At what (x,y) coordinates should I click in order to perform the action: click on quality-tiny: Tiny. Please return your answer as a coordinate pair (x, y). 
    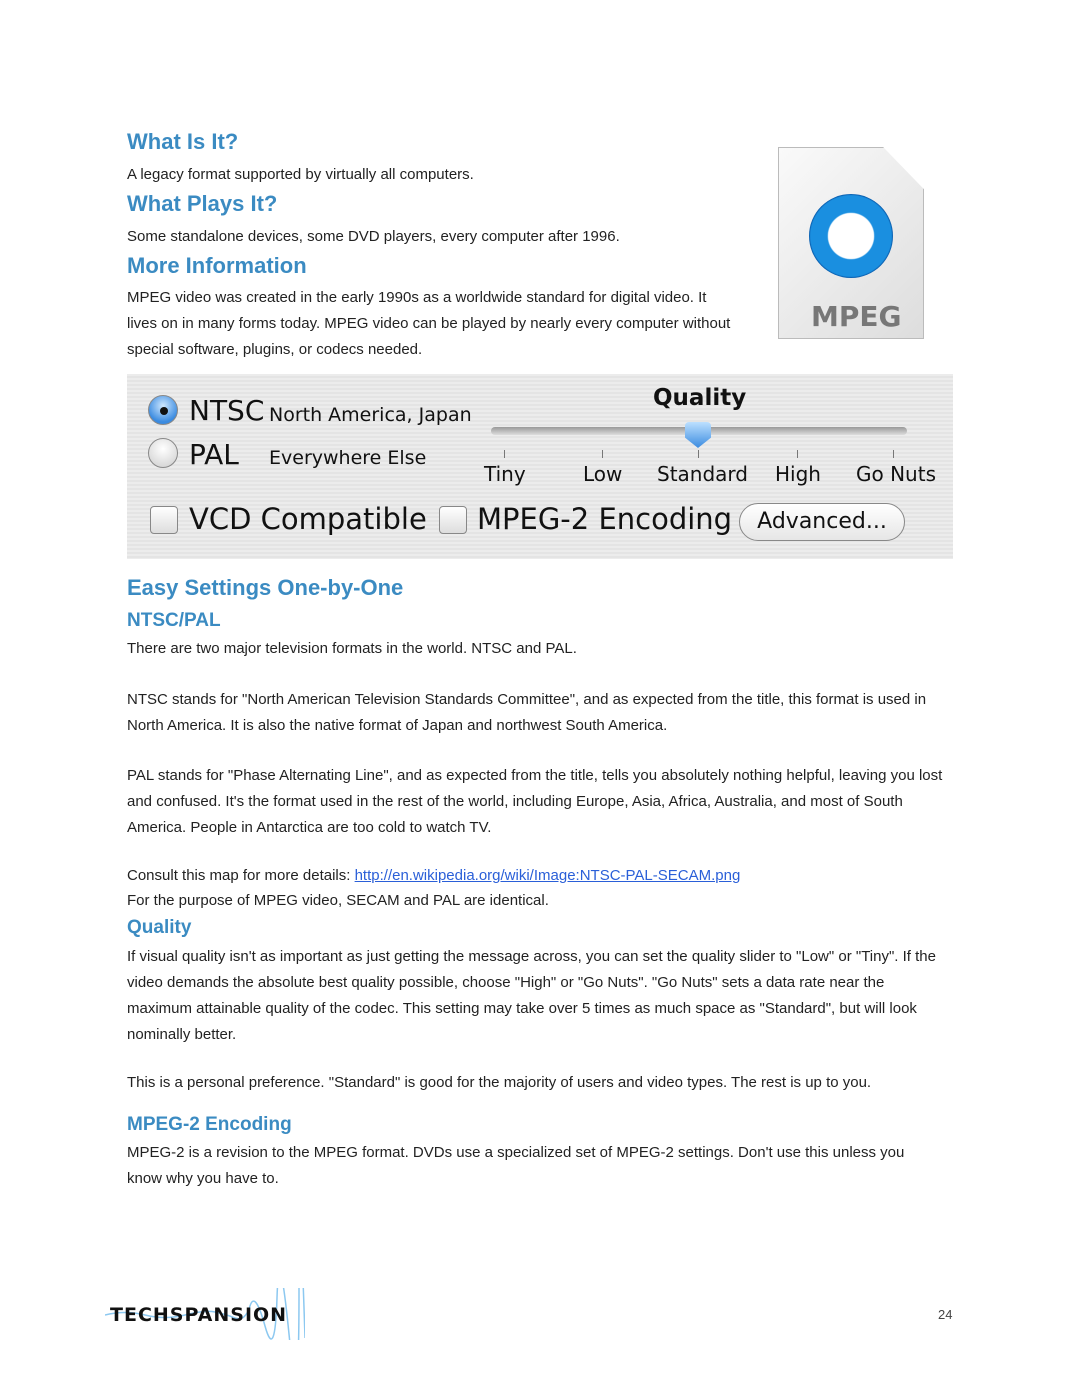
    Looking at the image, I should click on (505, 474).